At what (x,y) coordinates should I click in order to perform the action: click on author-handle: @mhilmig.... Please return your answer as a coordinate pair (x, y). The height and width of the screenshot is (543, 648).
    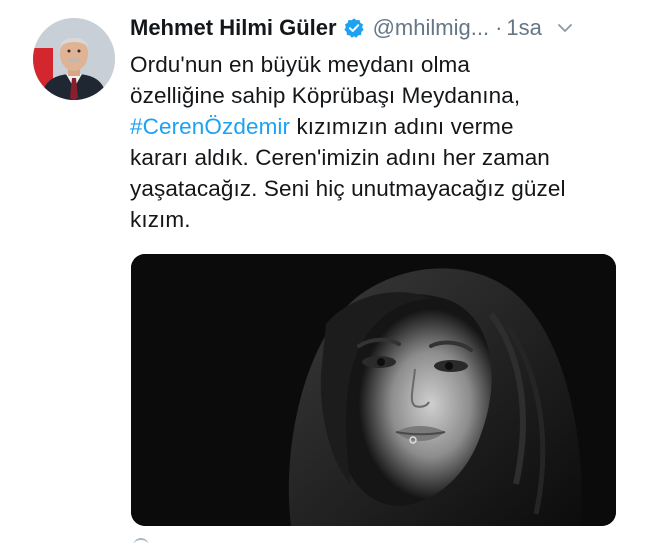
    Looking at the image, I should click on (431, 28).